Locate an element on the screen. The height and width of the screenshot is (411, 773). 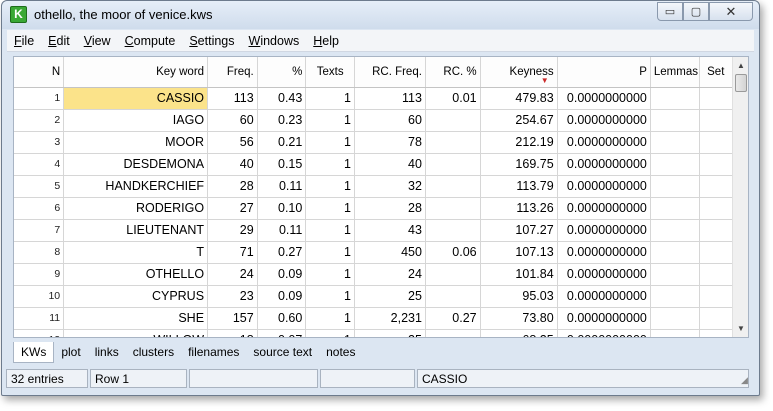
rc-freq-cell: 43 is located at coordinates (390, 230).